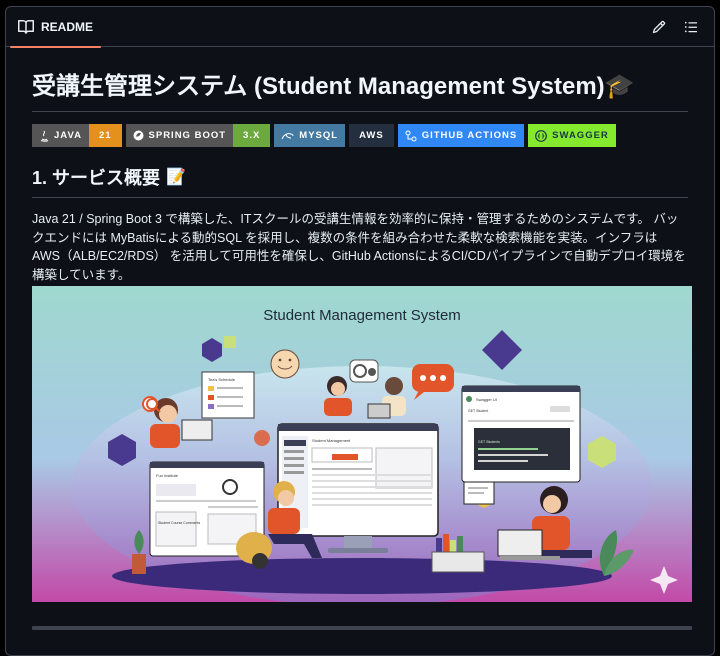  What do you see at coordinates (167, 475) in the screenshot?
I see `illustration-text: Fun Institute` at bounding box center [167, 475].